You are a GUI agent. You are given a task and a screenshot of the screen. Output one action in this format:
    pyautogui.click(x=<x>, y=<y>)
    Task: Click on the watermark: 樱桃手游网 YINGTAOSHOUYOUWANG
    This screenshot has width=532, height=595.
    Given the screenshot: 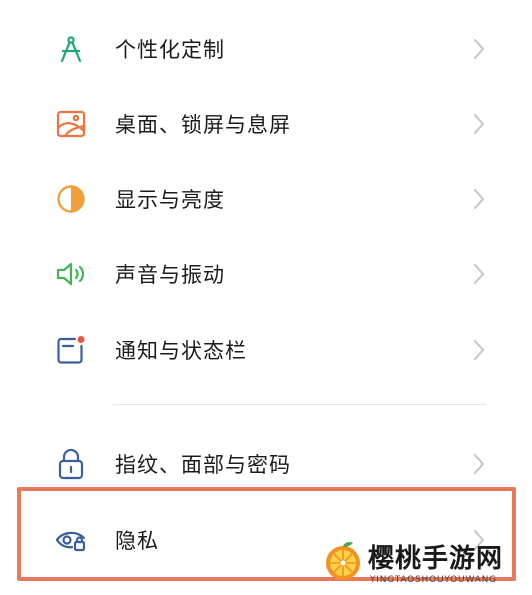 What is the action you would take?
    pyautogui.click(x=424, y=566)
    